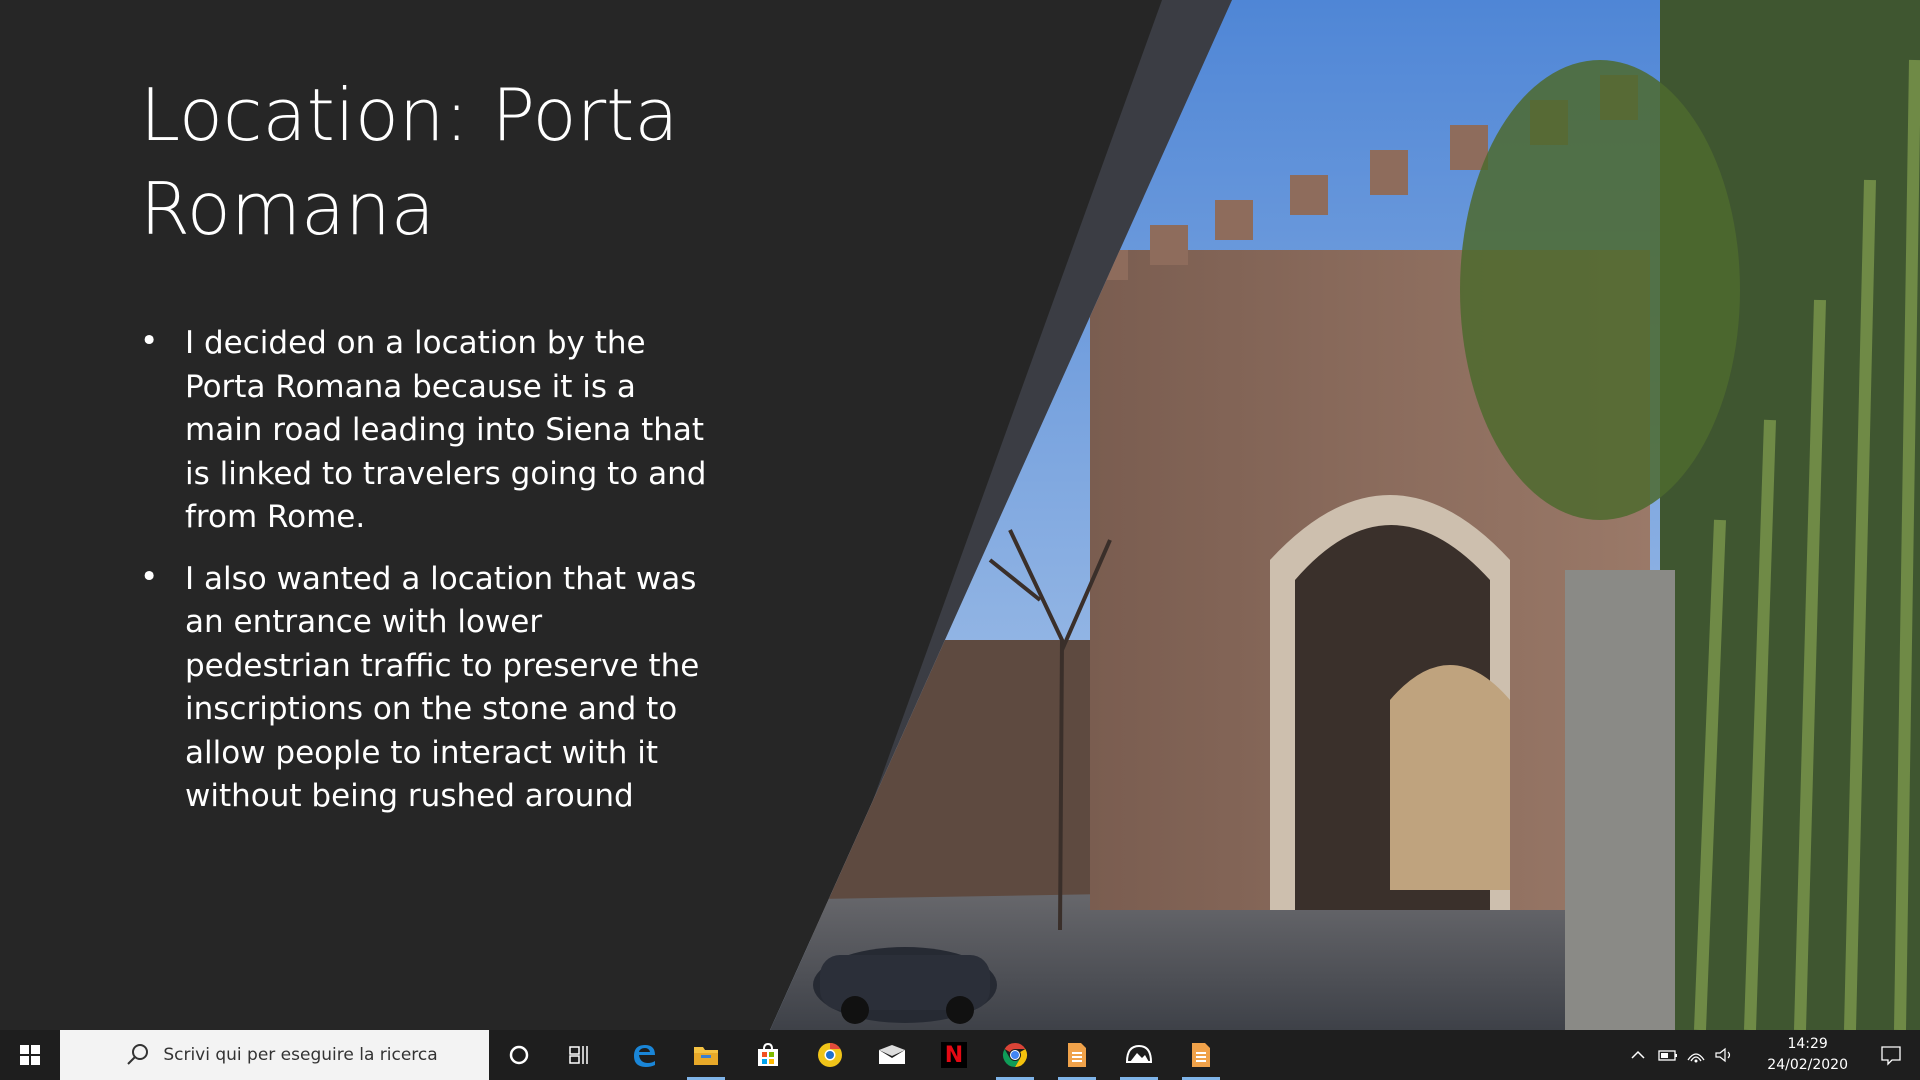  What do you see at coordinates (1807, 1065) in the screenshot?
I see `clock-date: 24/02/2020` at bounding box center [1807, 1065].